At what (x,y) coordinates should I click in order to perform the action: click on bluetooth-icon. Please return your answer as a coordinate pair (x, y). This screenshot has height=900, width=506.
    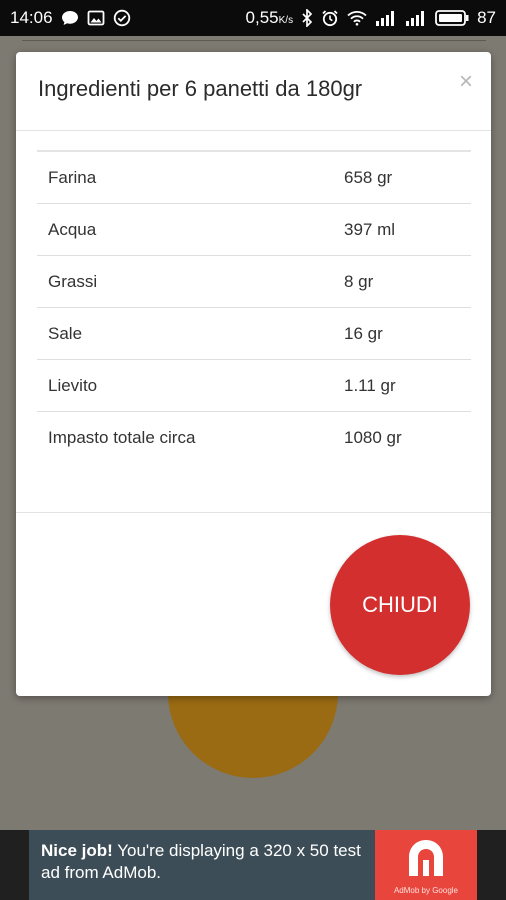
    Looking at the image, I should click on (307, 18).